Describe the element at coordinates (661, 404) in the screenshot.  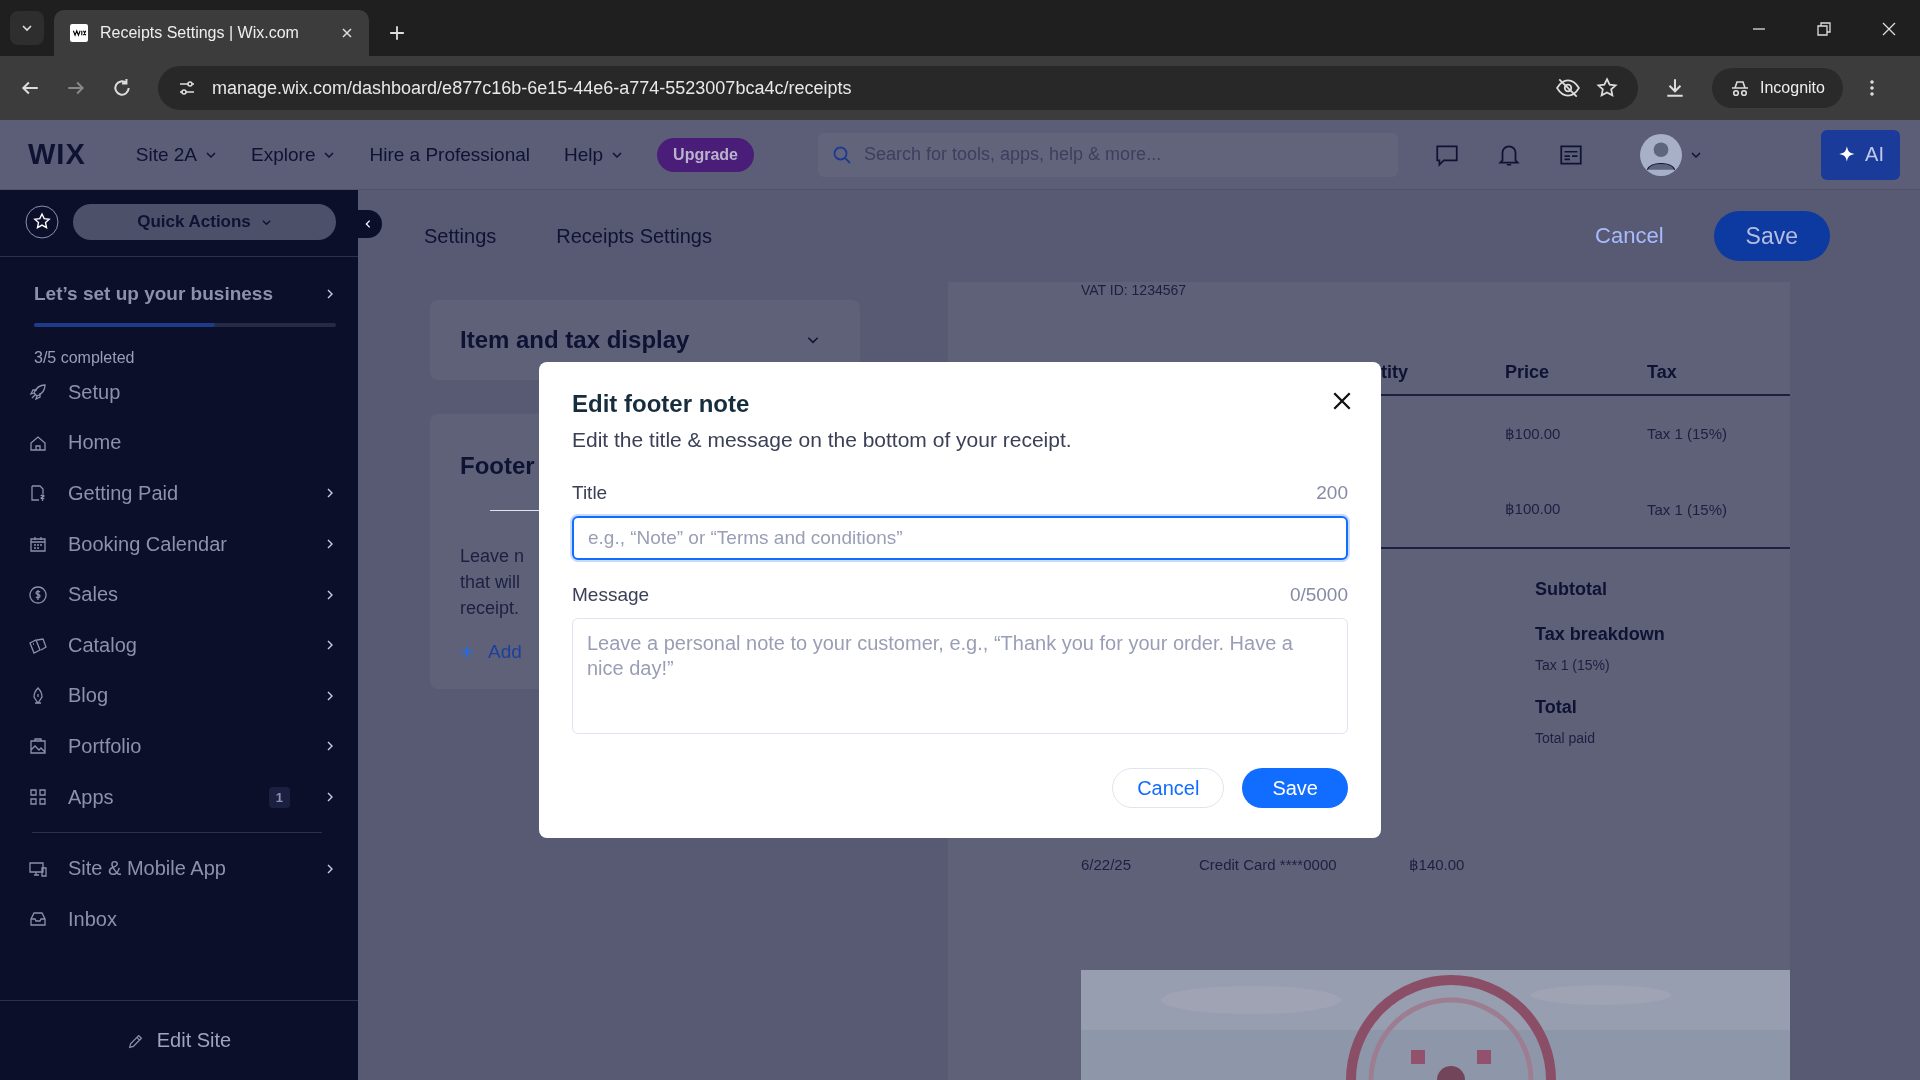
I see `dialog-title: Edit footer note` at that location.